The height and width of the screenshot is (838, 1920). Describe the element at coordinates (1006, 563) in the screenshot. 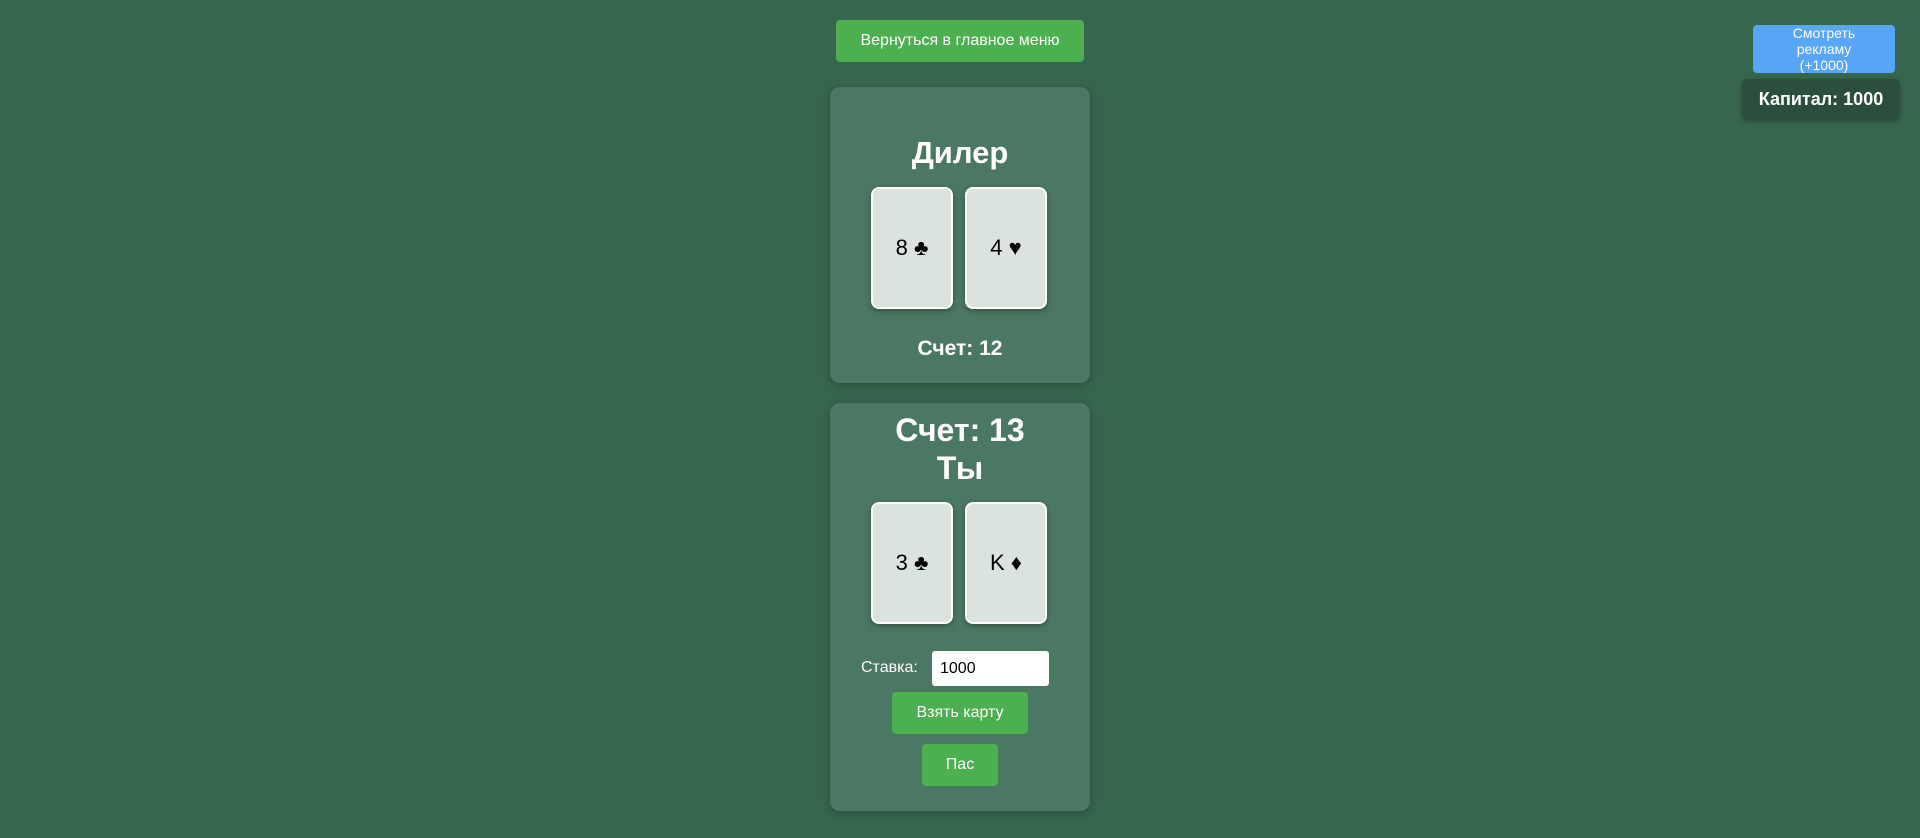

I see `player-card: K ♦` at that location.